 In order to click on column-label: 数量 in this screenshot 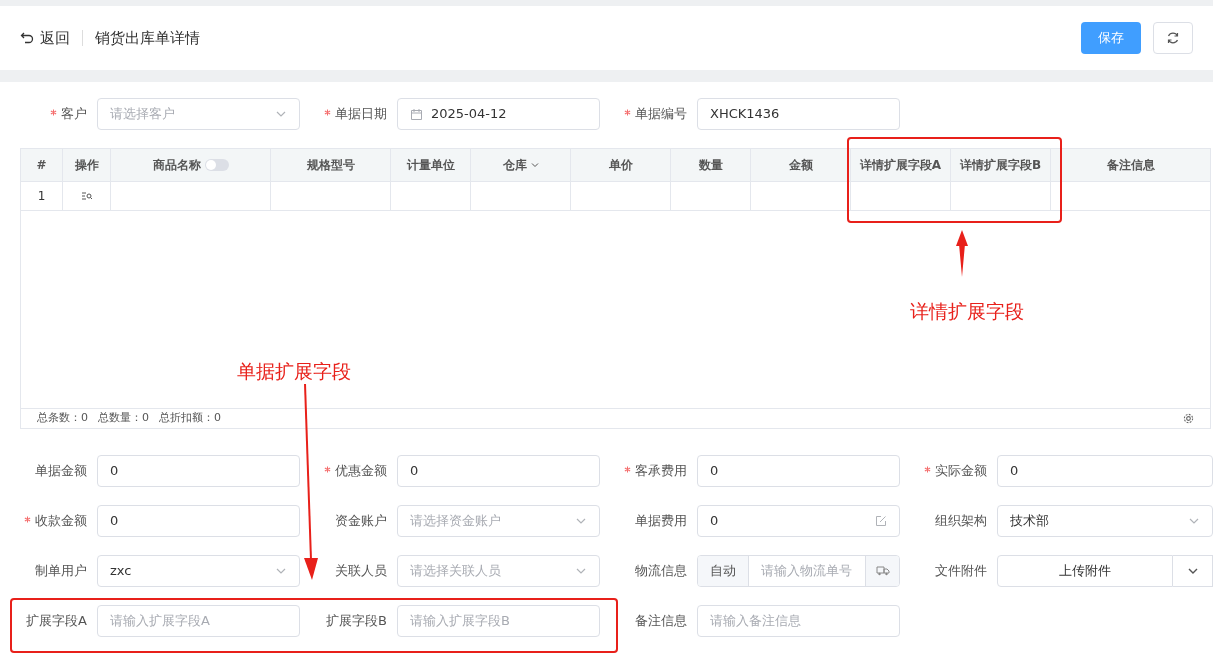, I will do `click(710, 165)`.